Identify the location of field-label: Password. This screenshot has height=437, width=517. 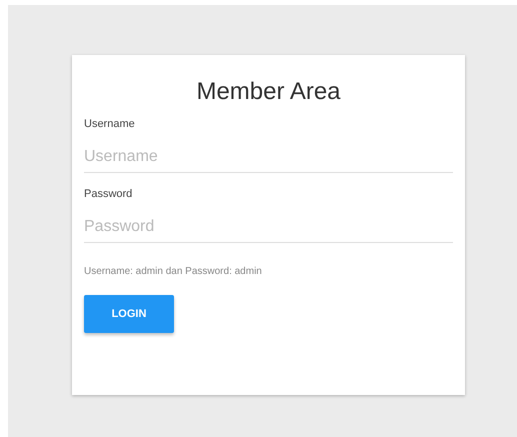
(108, 194).